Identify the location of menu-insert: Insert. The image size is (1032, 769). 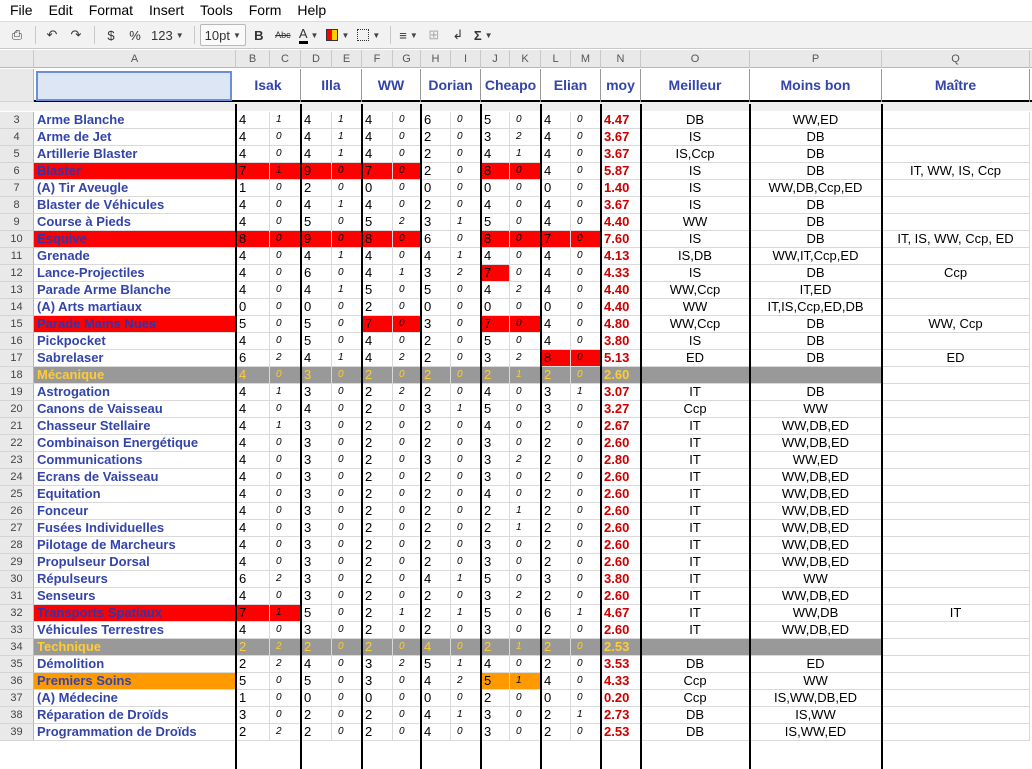
(166, 10).